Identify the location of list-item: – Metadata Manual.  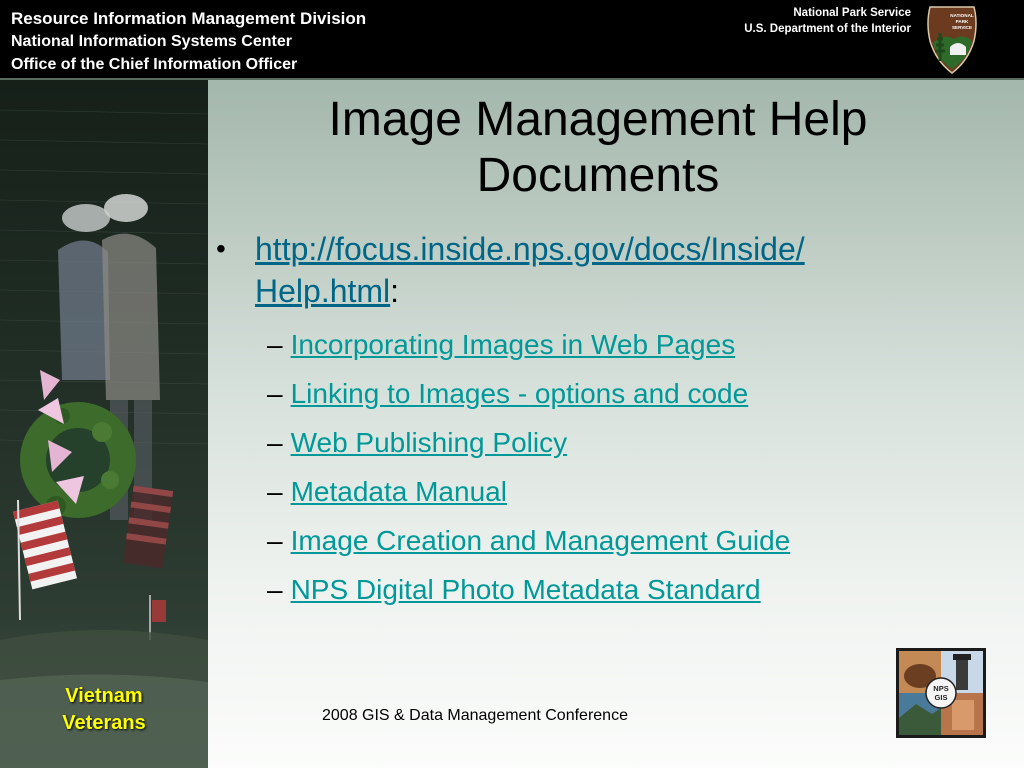
(631, 491).